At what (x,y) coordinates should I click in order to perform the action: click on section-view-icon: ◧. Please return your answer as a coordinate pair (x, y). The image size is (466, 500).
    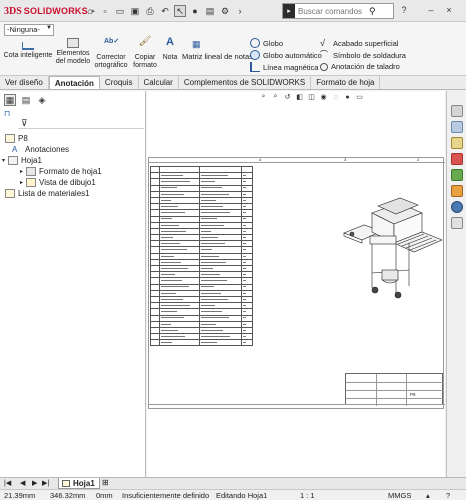
    Looking at the image, I should click on (299, 97).